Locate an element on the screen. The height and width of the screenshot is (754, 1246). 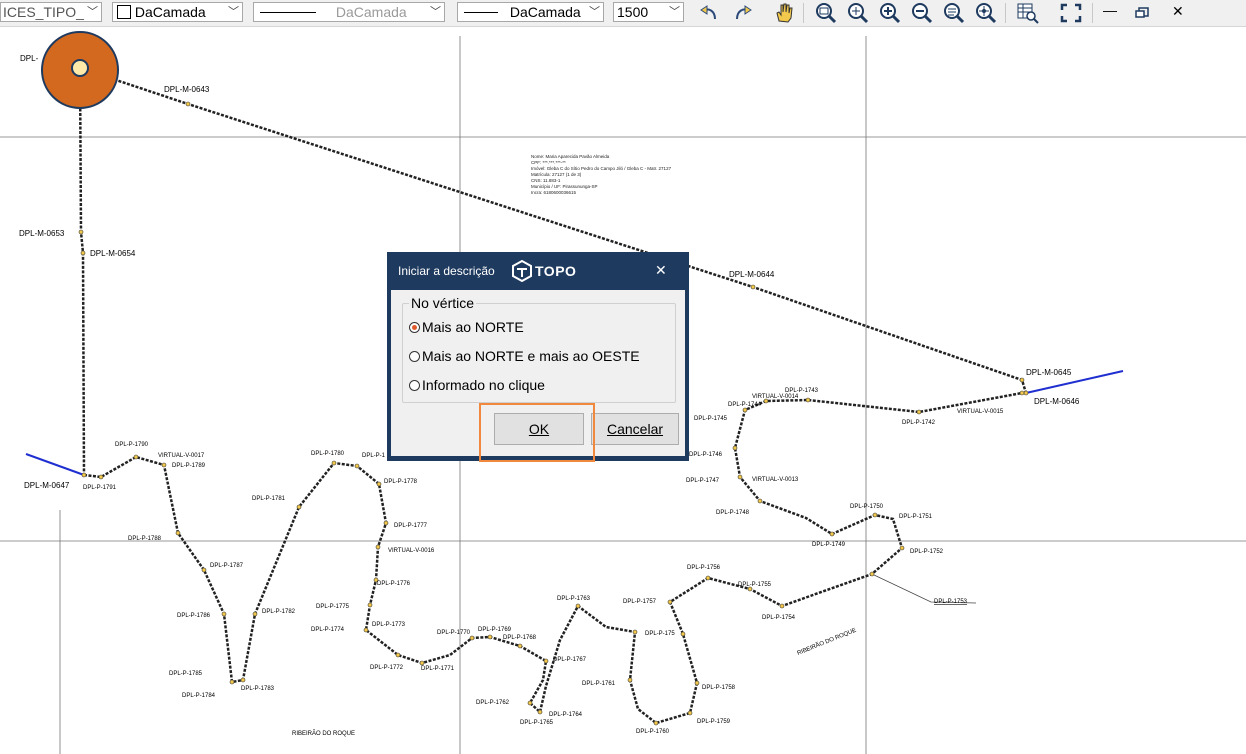
zoom-window-icon is located at coordinates (826, 13).